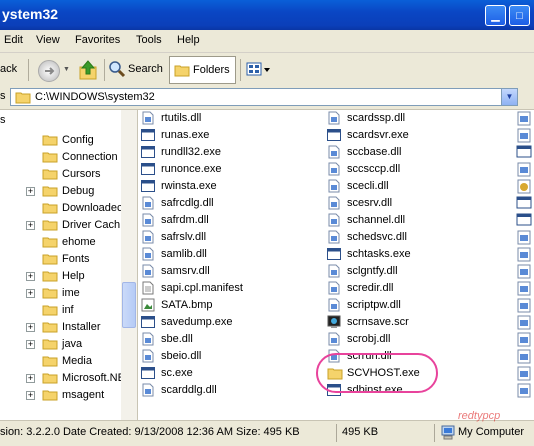 This screenshot has width=534, height=446. I want to click on address-path: C:\WINDOWS\system32, so click(95, 97).